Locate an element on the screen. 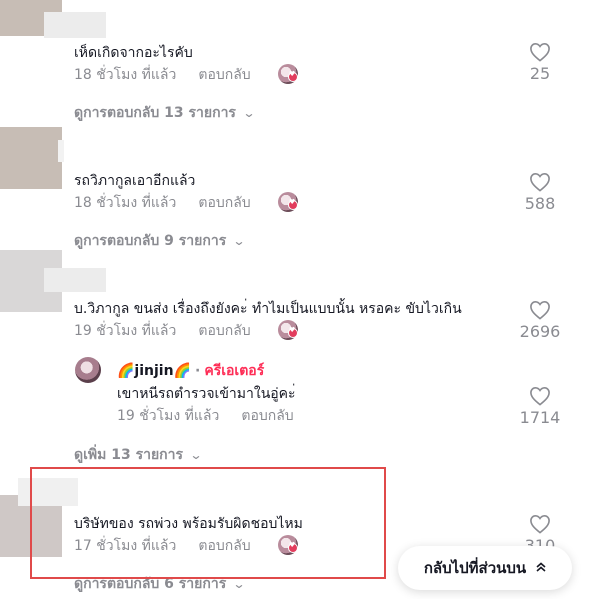 The image size is (589, 599). back-to-top-label: กลับไปที่ส่วนบน is located at coordinates (475, 568).